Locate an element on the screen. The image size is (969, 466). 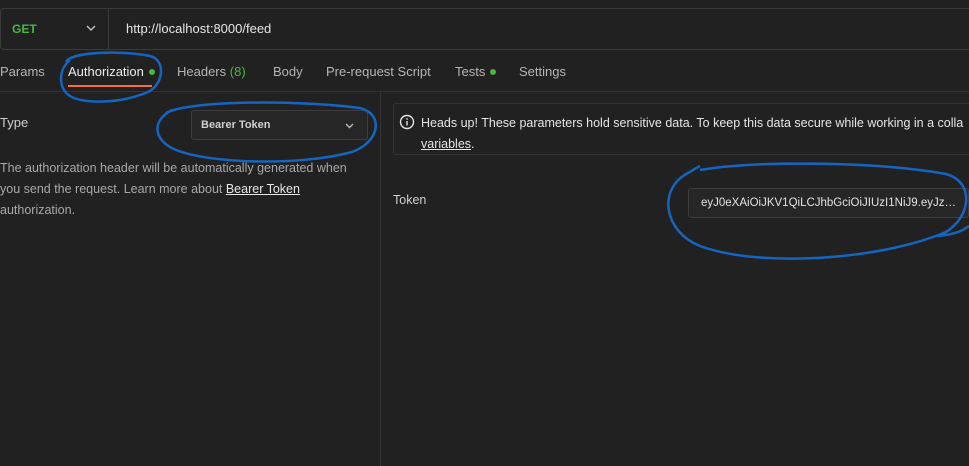
tab-label: Body is located at coordinates (288, 71).